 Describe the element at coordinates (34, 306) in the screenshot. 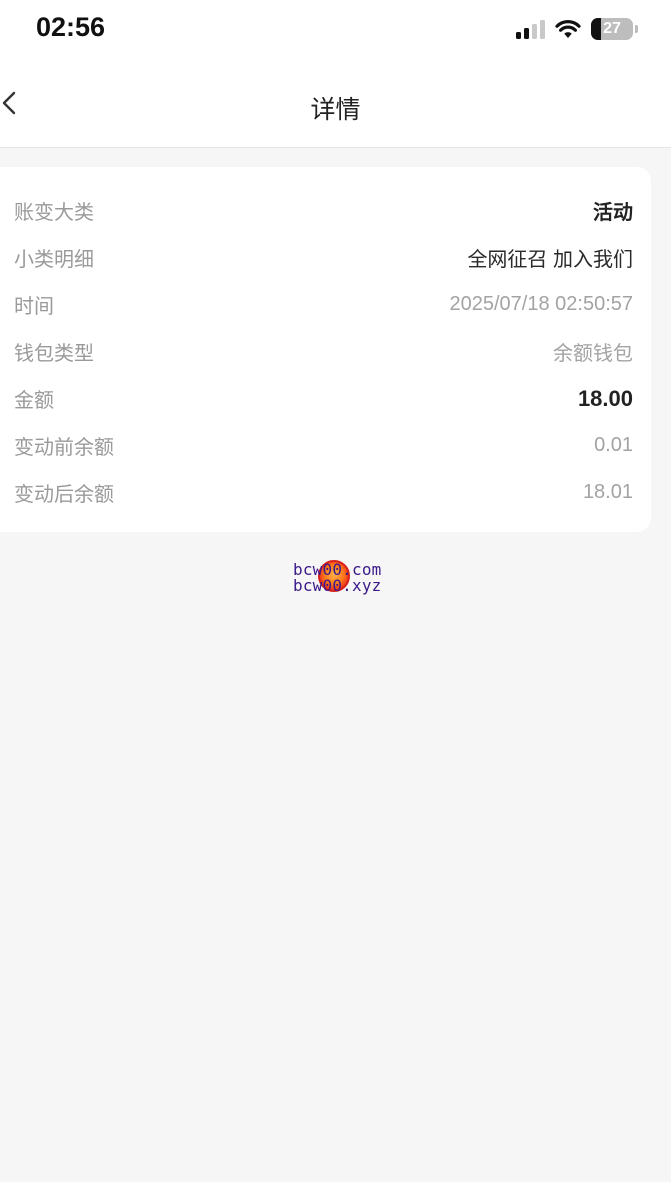

I see `detail-label: 时间` at that location.